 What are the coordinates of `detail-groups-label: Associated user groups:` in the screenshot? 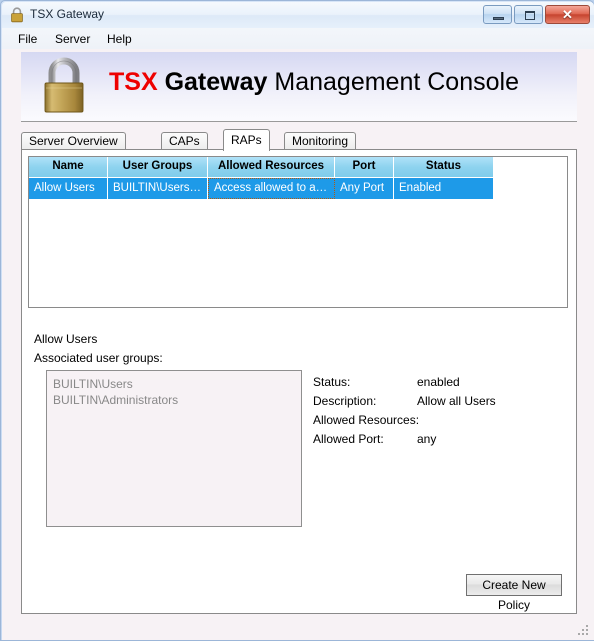 It's located at (98, 358).